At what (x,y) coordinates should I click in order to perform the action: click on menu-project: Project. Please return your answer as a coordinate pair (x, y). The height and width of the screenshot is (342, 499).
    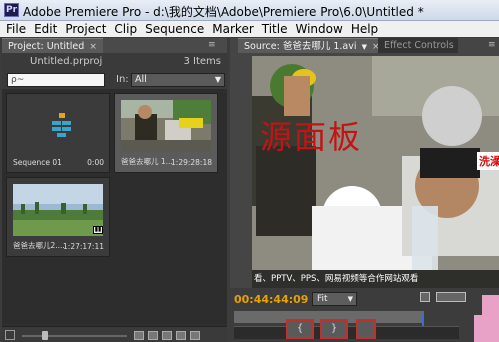
    Looking at the image, I should click on (85, 29).